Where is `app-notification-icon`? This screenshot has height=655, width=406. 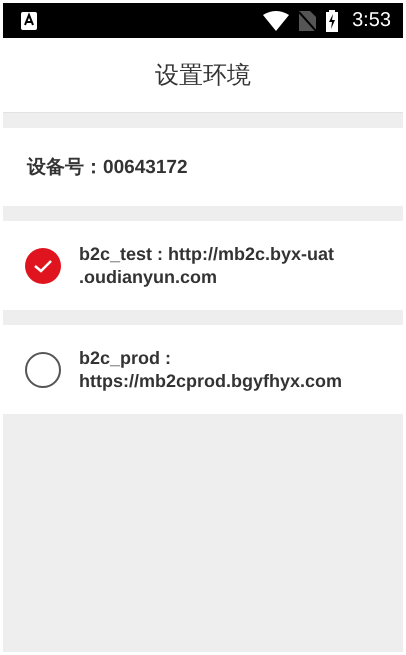 app-notification-icon is located at coordinates (29, 21).